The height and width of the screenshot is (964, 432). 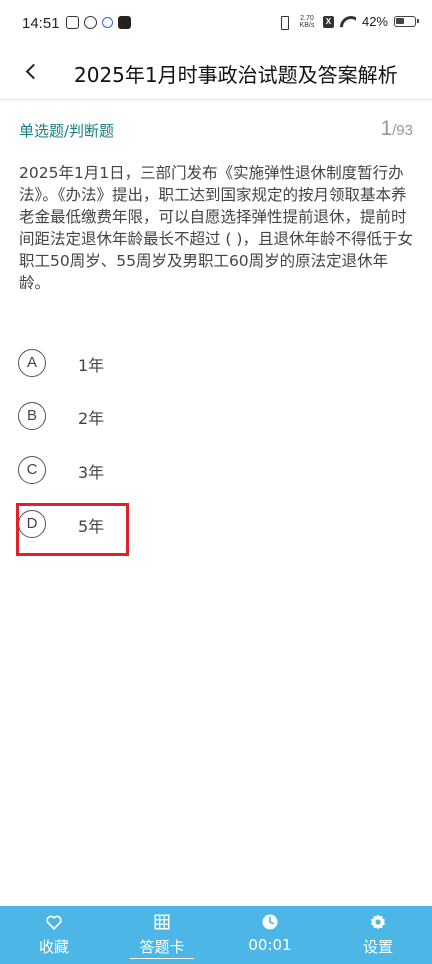 What do you see at coordinates (162, 958) in the screenshot?
I see `active-indicator` at bounding box center [162, 958].